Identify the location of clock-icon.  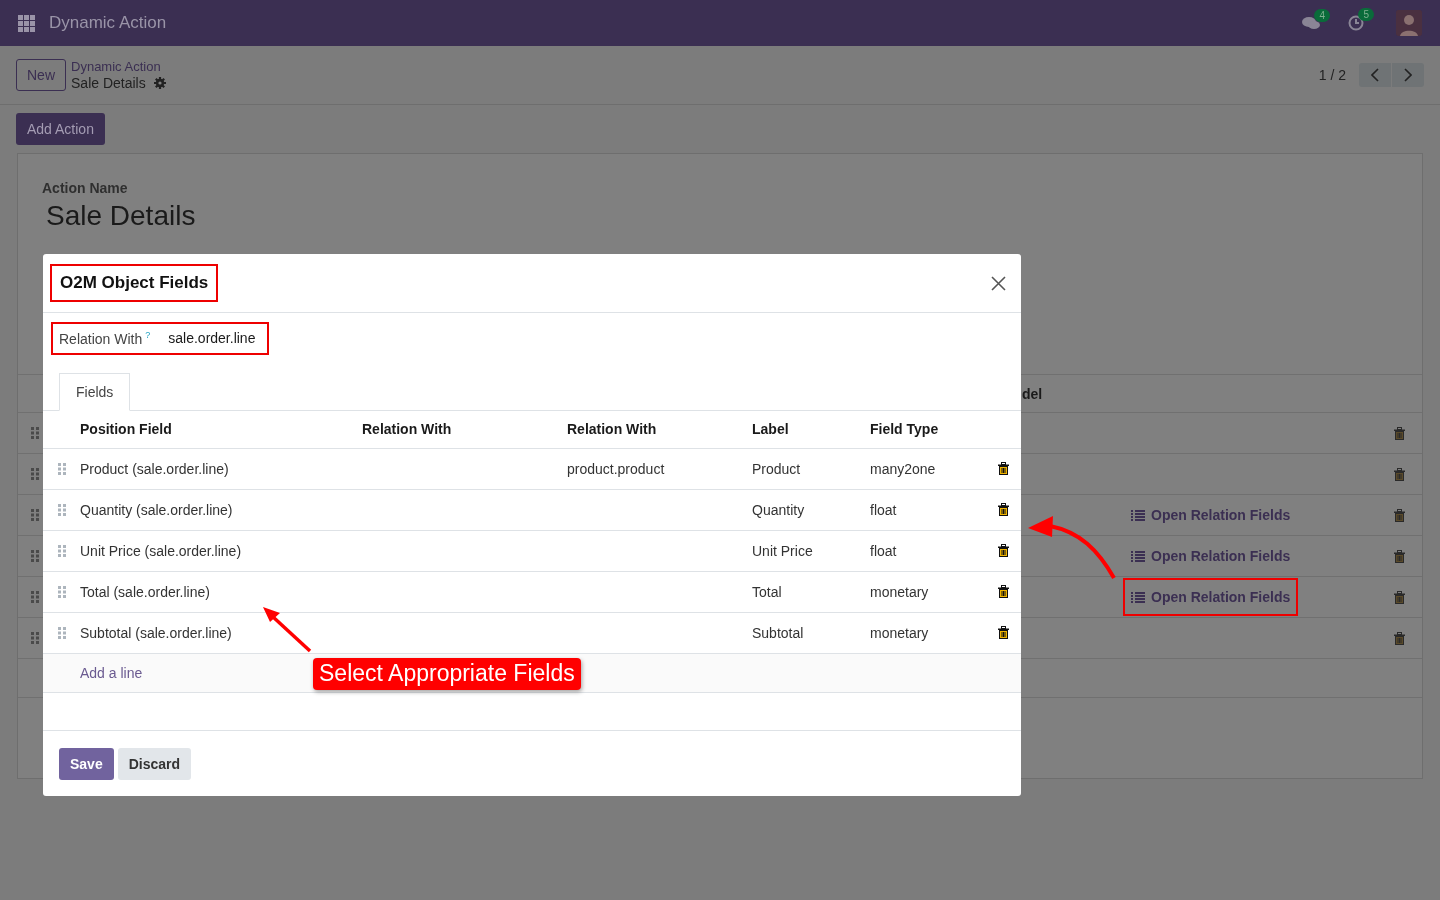
(1356, 23).